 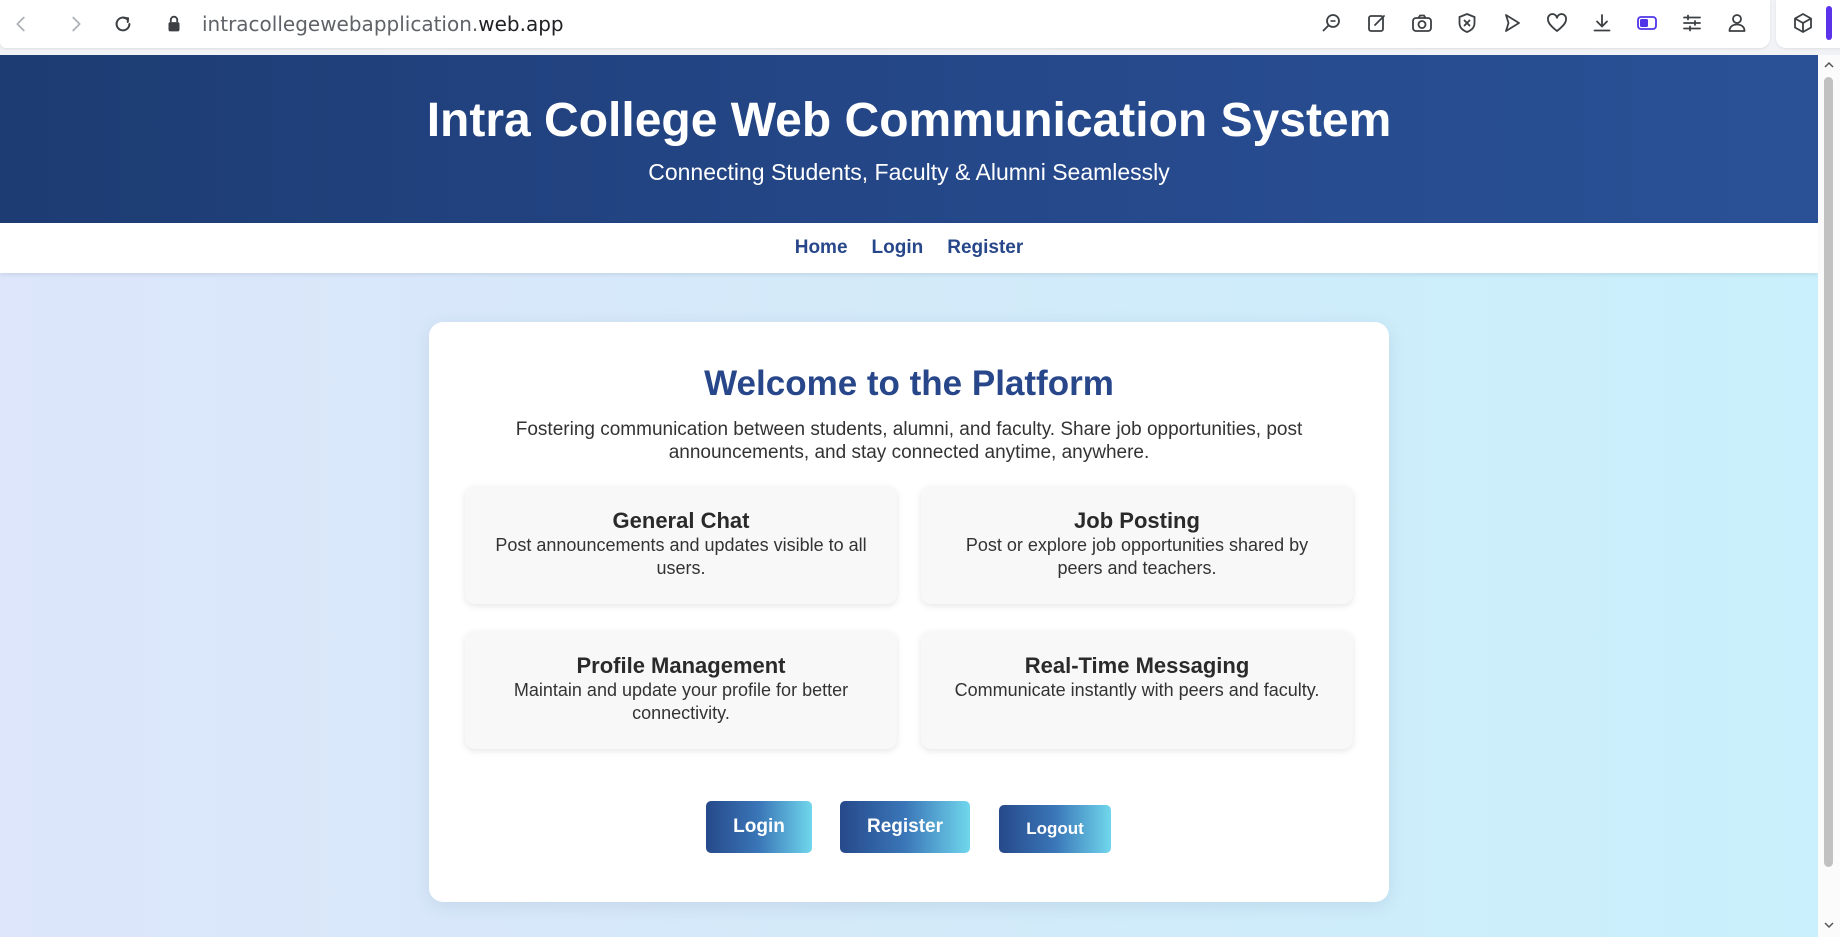 What do you see at coordinates (1055, 829) in the screenshot?
I see `logout-button: Logout` at bounding box center [1055, 829].